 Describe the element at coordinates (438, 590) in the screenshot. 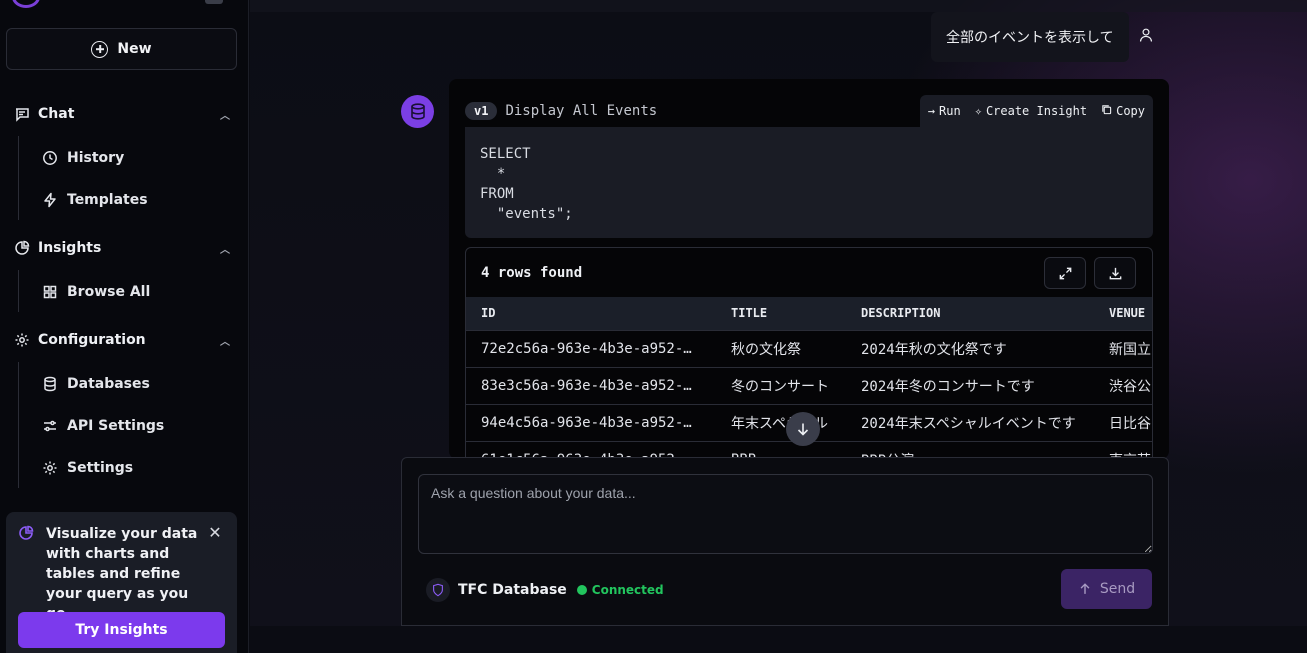

I see `database-logo-icon` at that location.